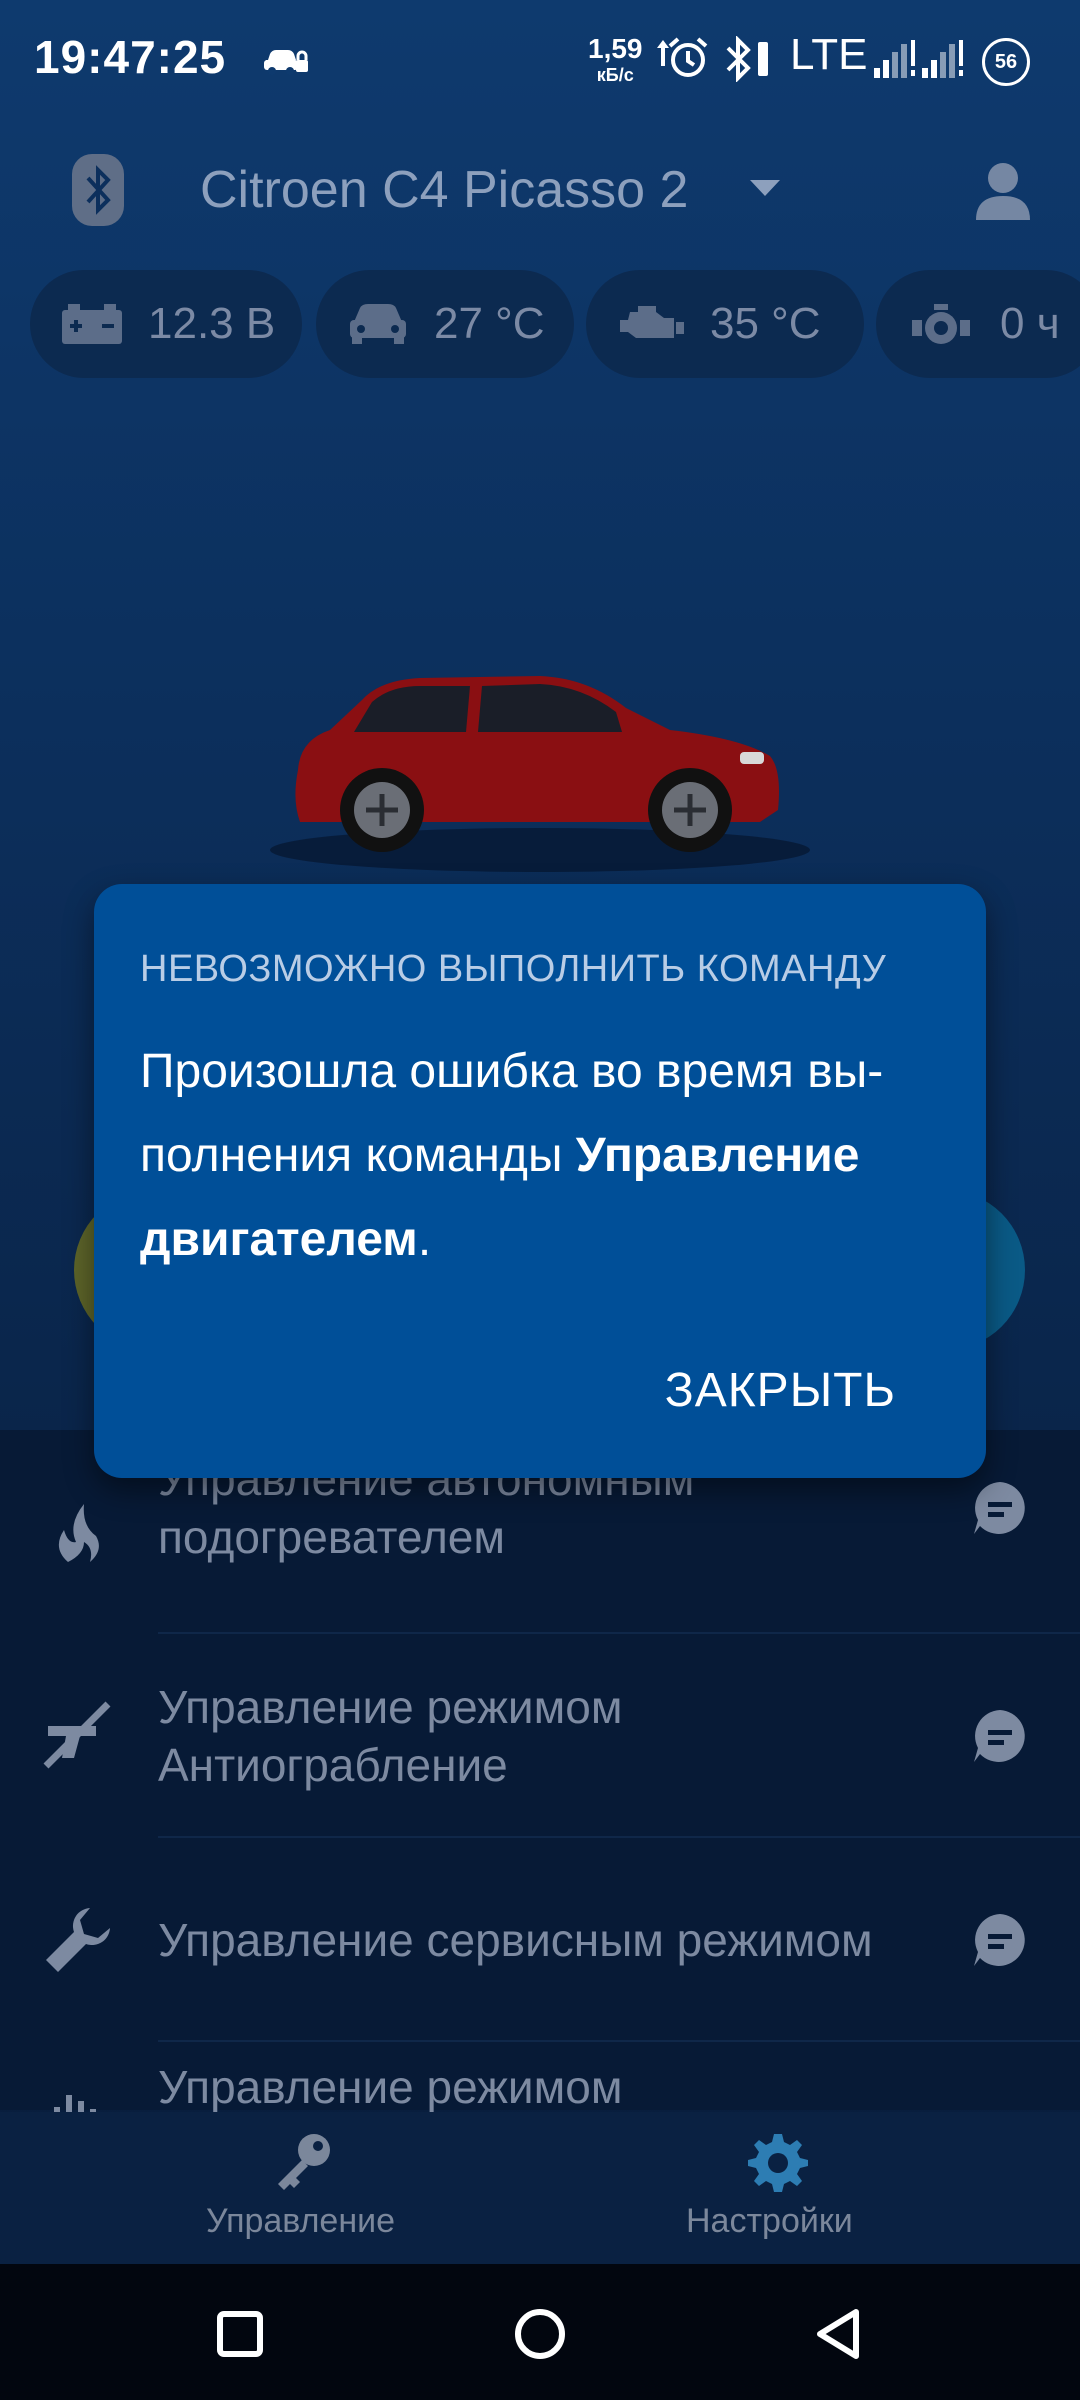 The width and height of the screenshot is (1080, 2400). What do you see at coordinates (92, 324) in the screenshot?
I see `battery-icon` at bounding box center [92, 324].